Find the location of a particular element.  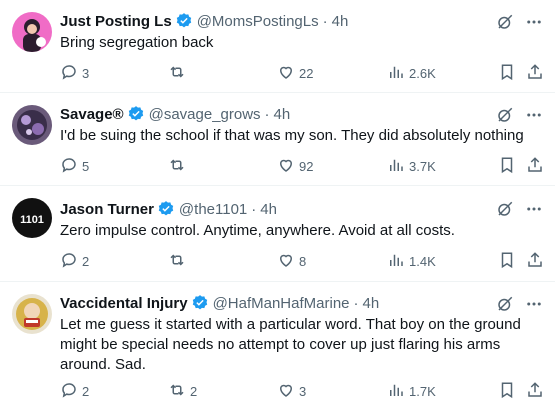

like-count: 8 is located at coordinates (303, 261).